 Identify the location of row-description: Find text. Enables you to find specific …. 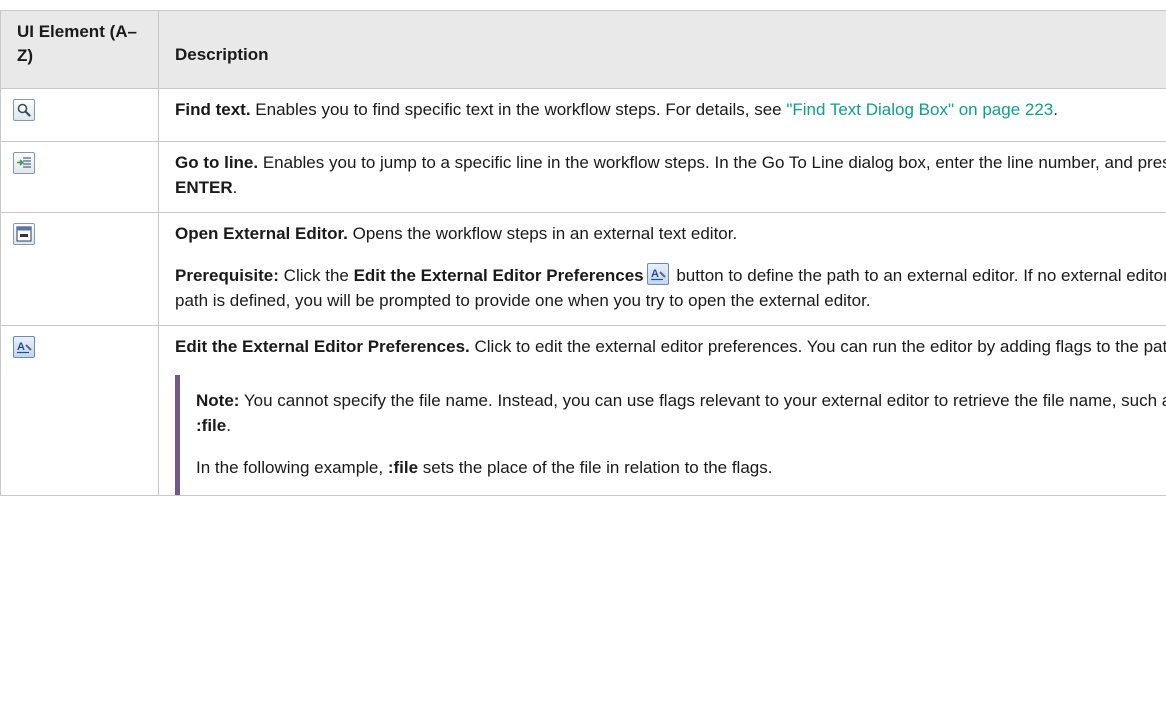
(616, 109).